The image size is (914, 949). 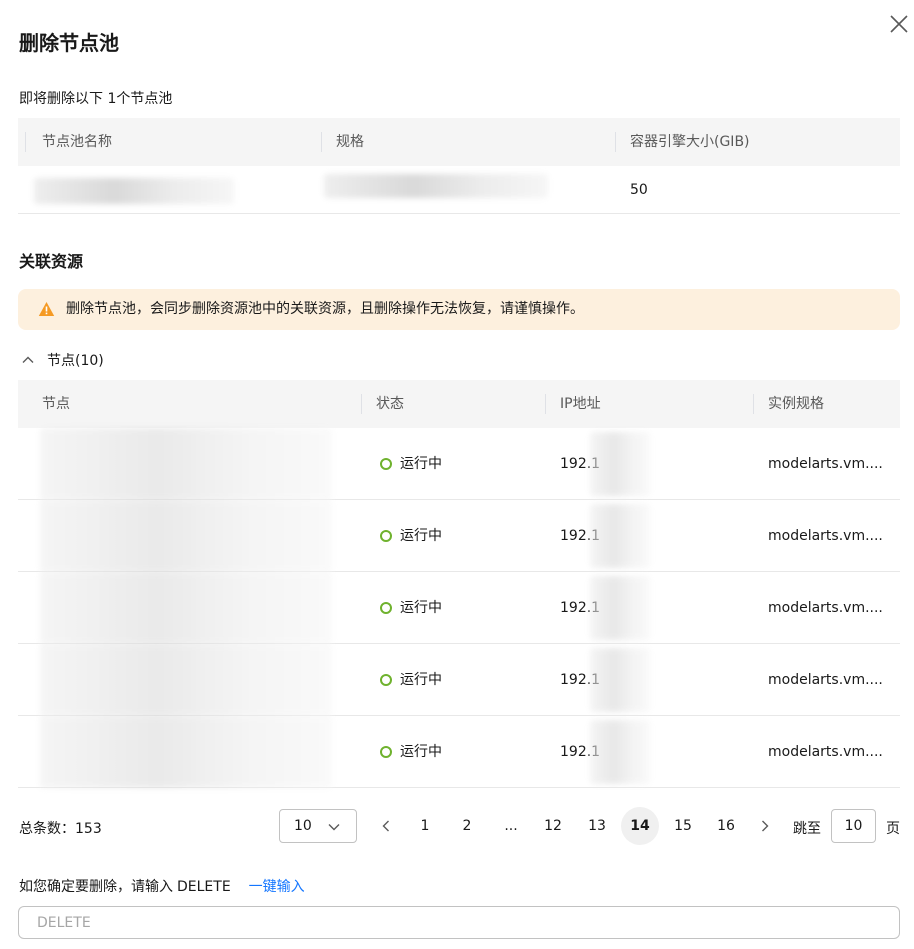 I want to click on redacted-pool-name, so click(x=134, y=191).